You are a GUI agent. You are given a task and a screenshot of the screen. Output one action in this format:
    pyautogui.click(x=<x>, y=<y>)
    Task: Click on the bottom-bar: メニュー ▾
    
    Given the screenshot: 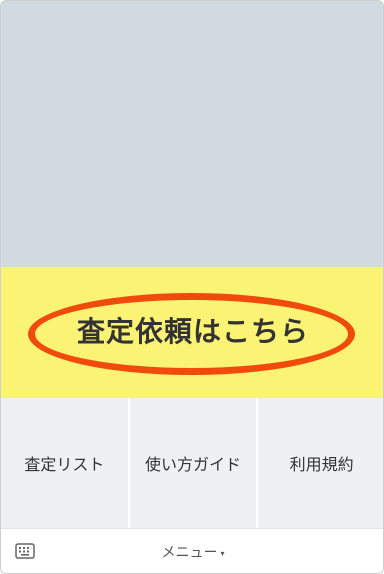 What is the action you would take?
    pyautogui.click(x=192, y=550)
    